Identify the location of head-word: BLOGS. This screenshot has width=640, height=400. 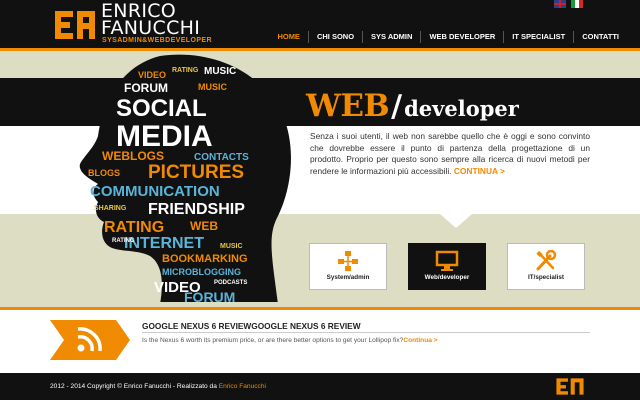
(104, 173).